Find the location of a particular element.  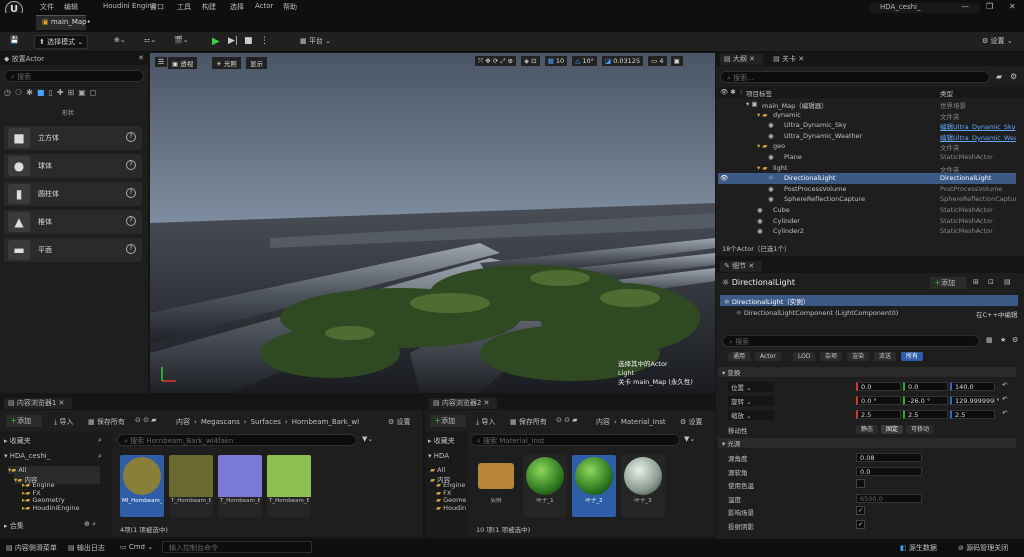

outliner-row: 👁 ☼ DirectionalLight DirectionalLight is located at coordinates (867, 178).